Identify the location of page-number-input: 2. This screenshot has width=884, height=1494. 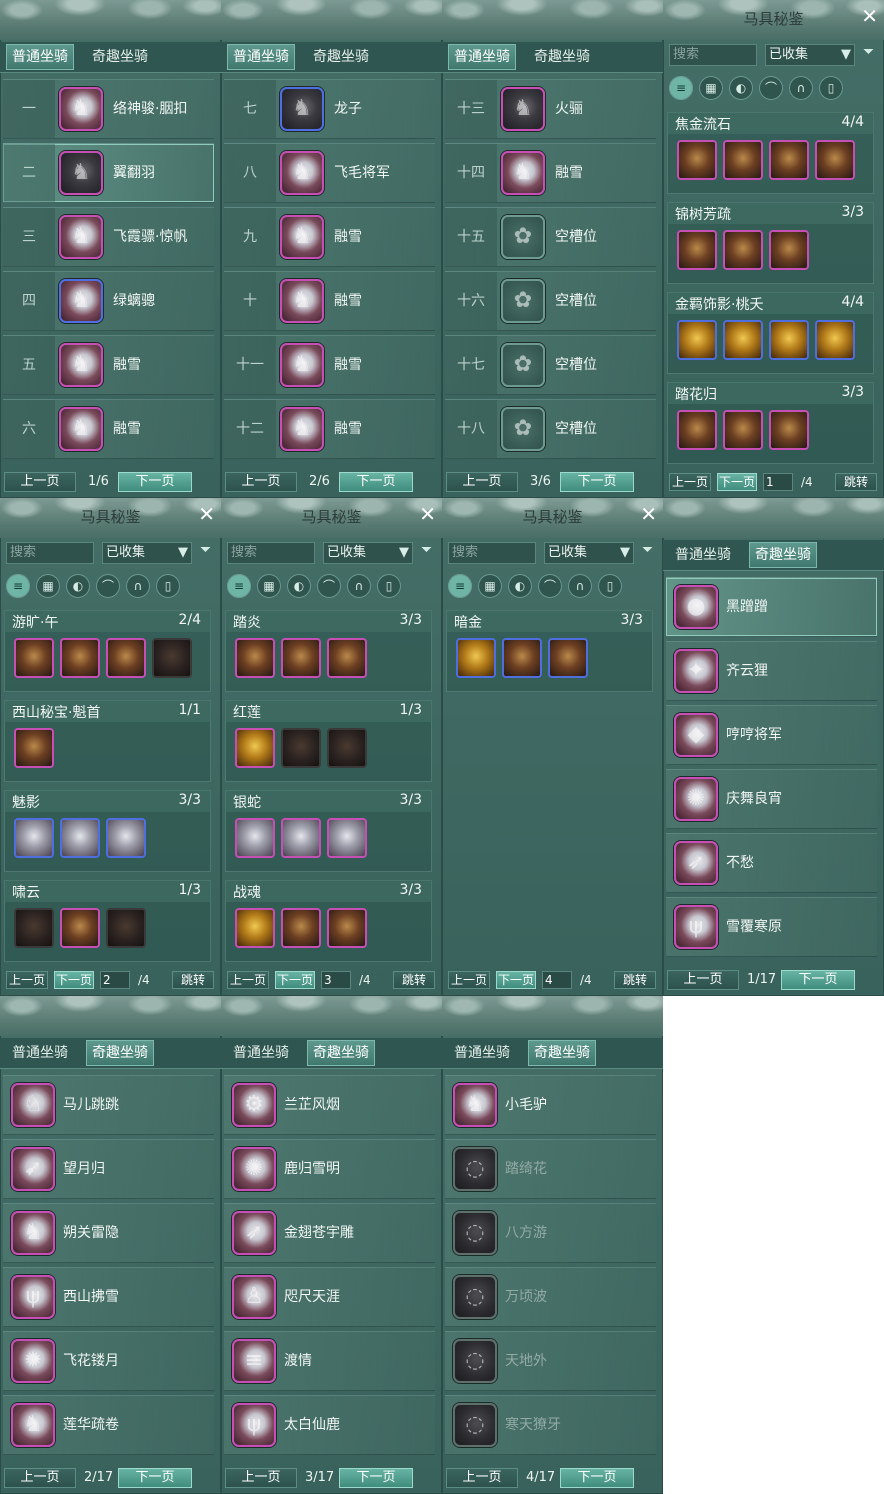
(115, 980).